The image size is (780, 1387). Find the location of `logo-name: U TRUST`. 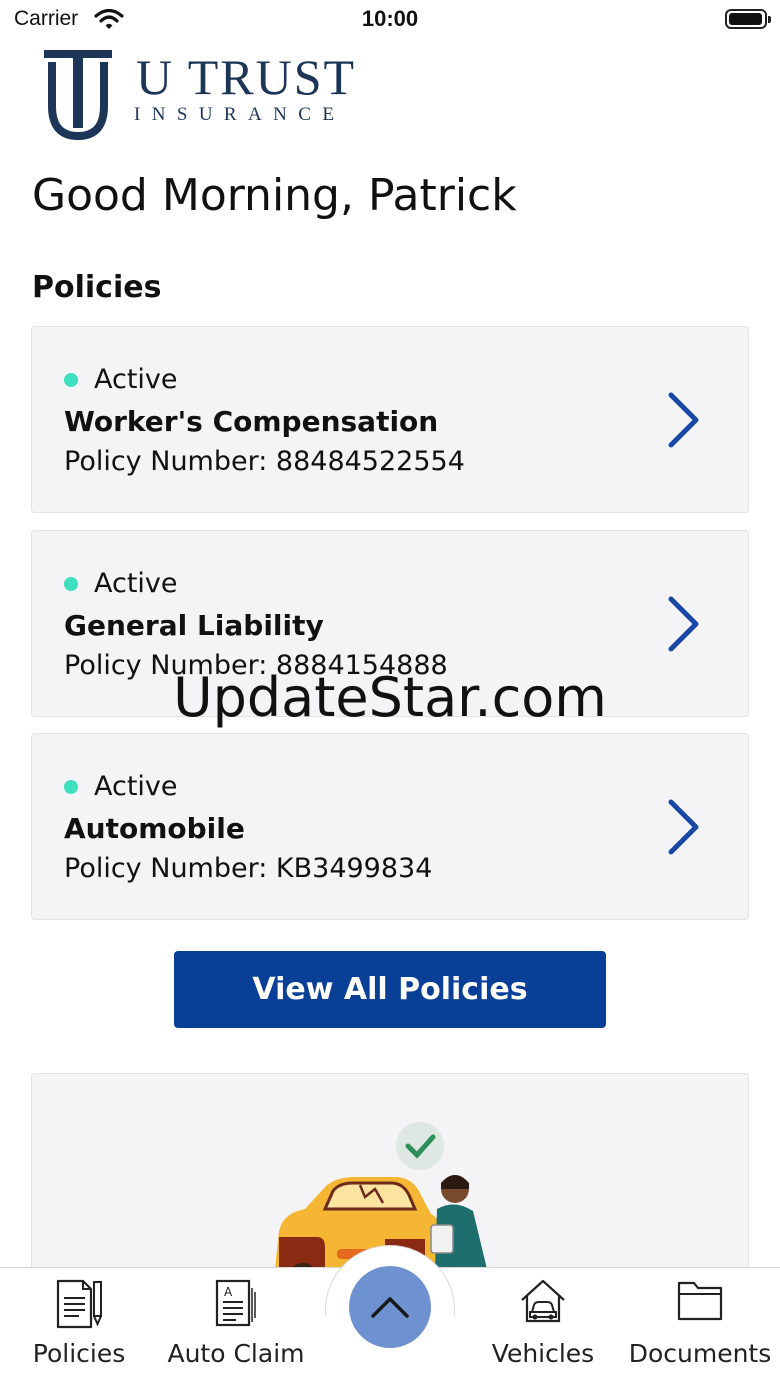

logo-name: U TRUST is located at coordinates (246, 77).